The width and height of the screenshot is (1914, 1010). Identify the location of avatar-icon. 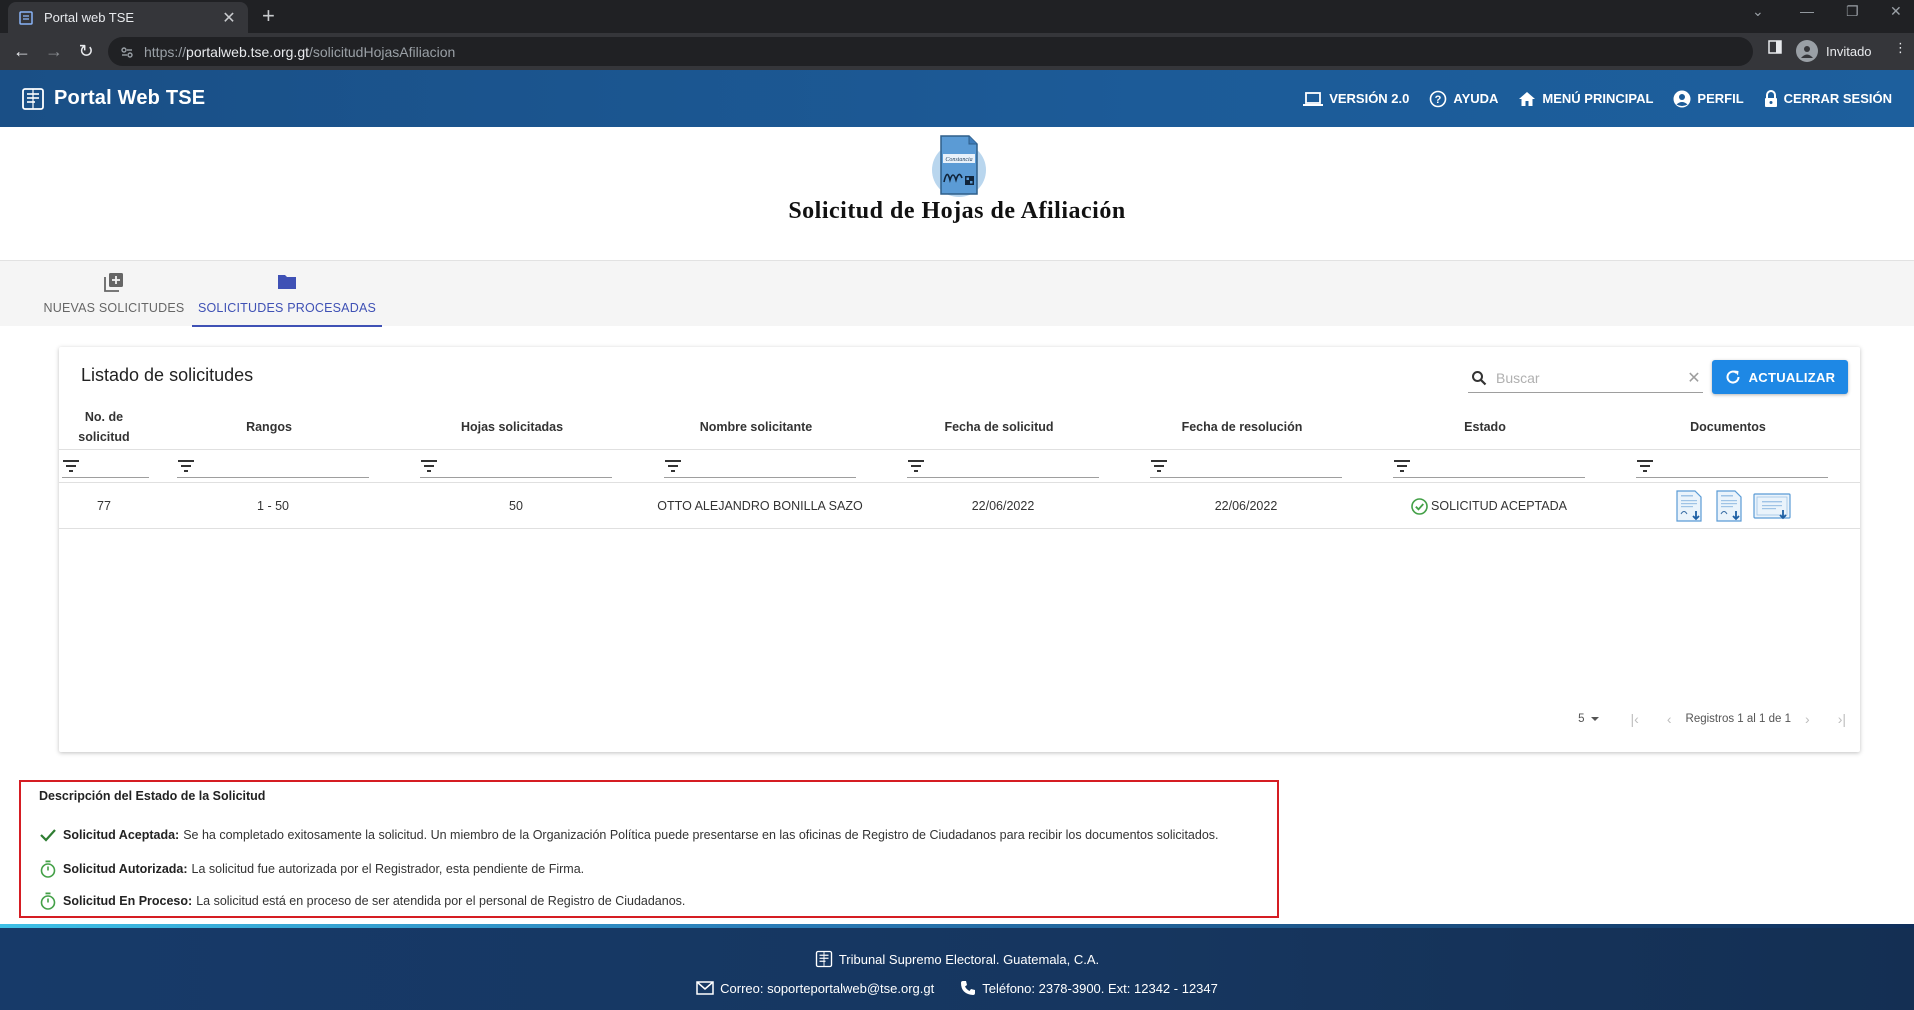
(1807, 51).